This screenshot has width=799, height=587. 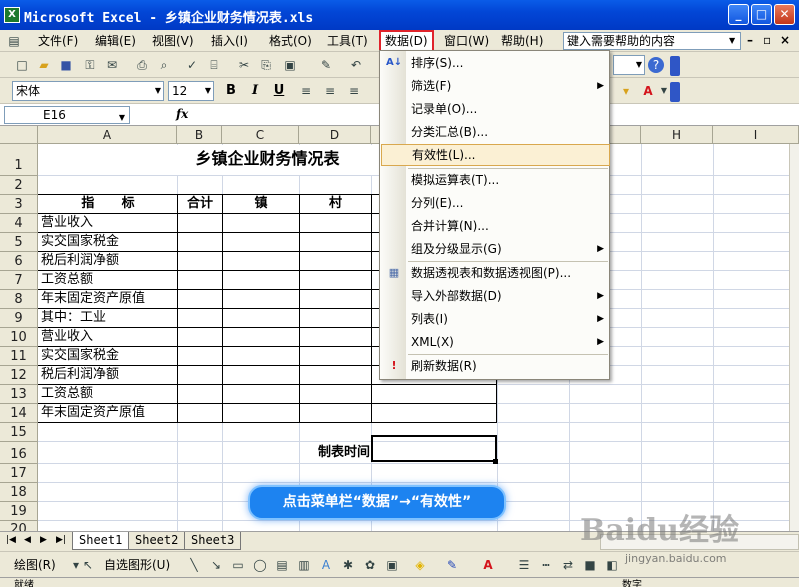 What do you see at coordinates (524, 565) in the screenshot?
I see `line-style-icon: ☰` at bounding box center [524, 565].